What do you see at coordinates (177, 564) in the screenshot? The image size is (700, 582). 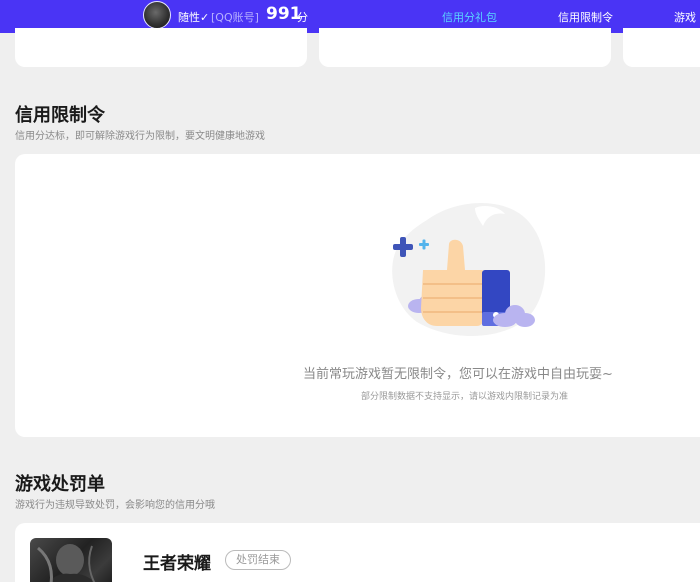 I see `penalty-game-name: 王者荣耀` at bounding box center [177, 564].